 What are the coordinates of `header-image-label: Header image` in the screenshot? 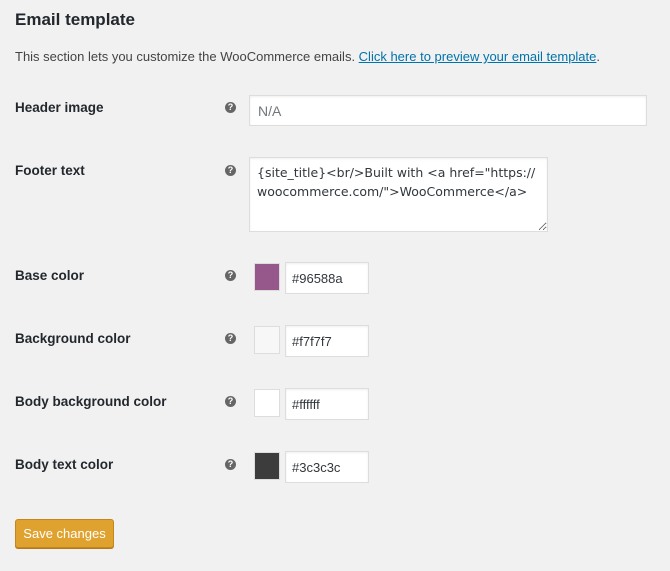 It's located at (59, 107).